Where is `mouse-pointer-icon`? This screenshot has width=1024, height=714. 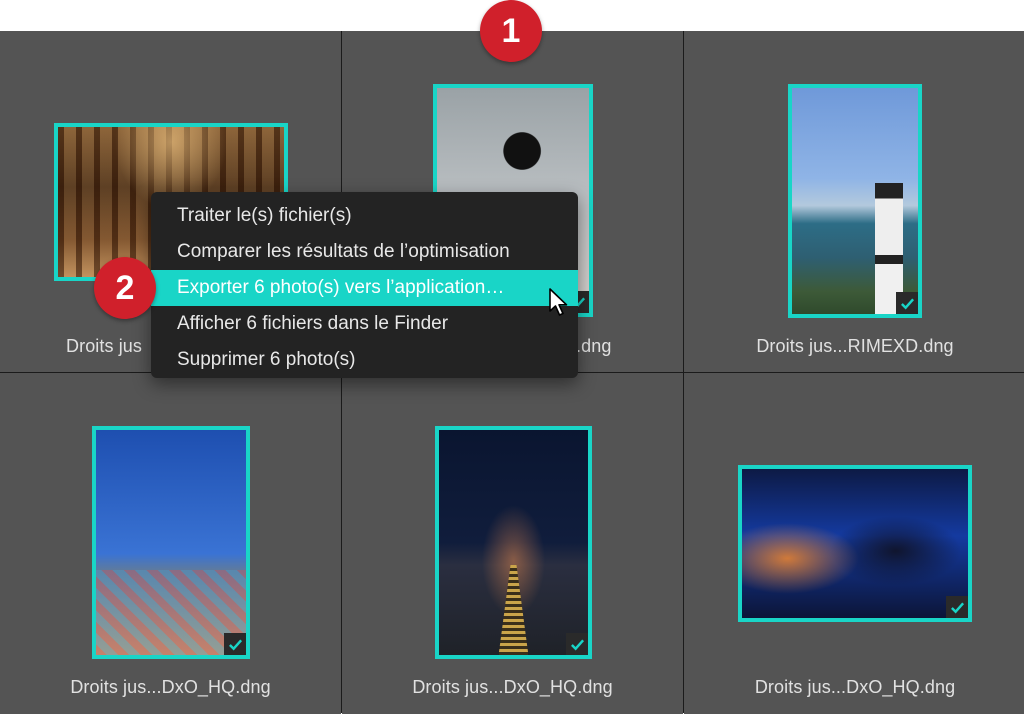 mouse-pointer-icon is located at coordinates (558, 302).